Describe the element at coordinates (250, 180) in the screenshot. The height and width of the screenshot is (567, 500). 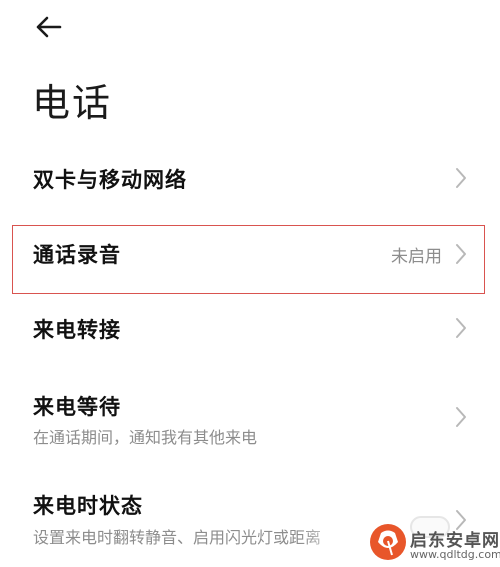
I see `dual-sim-mobile-network-item: 双卡与移动网络` at that location.